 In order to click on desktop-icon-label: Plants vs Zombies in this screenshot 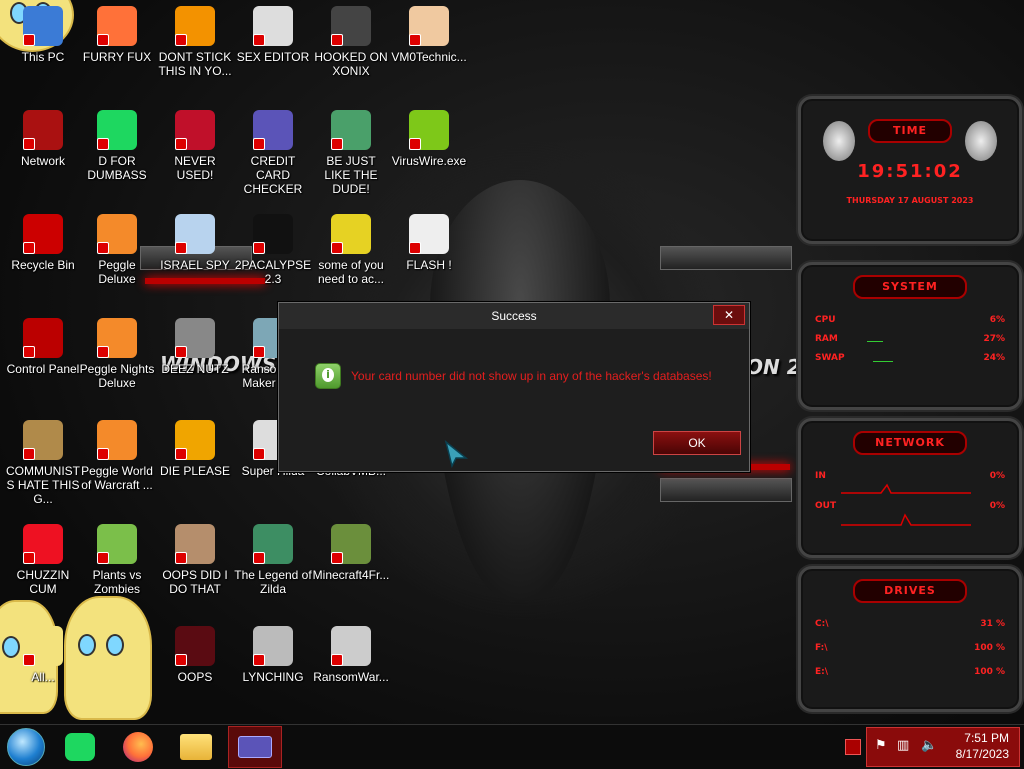, I will do `click(117, 582)`.